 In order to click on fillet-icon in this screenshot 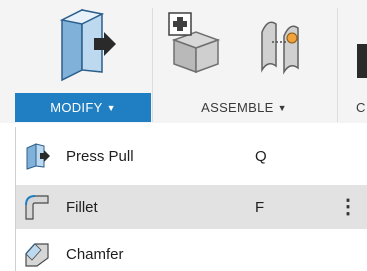, I will do `click(37, 207)`.